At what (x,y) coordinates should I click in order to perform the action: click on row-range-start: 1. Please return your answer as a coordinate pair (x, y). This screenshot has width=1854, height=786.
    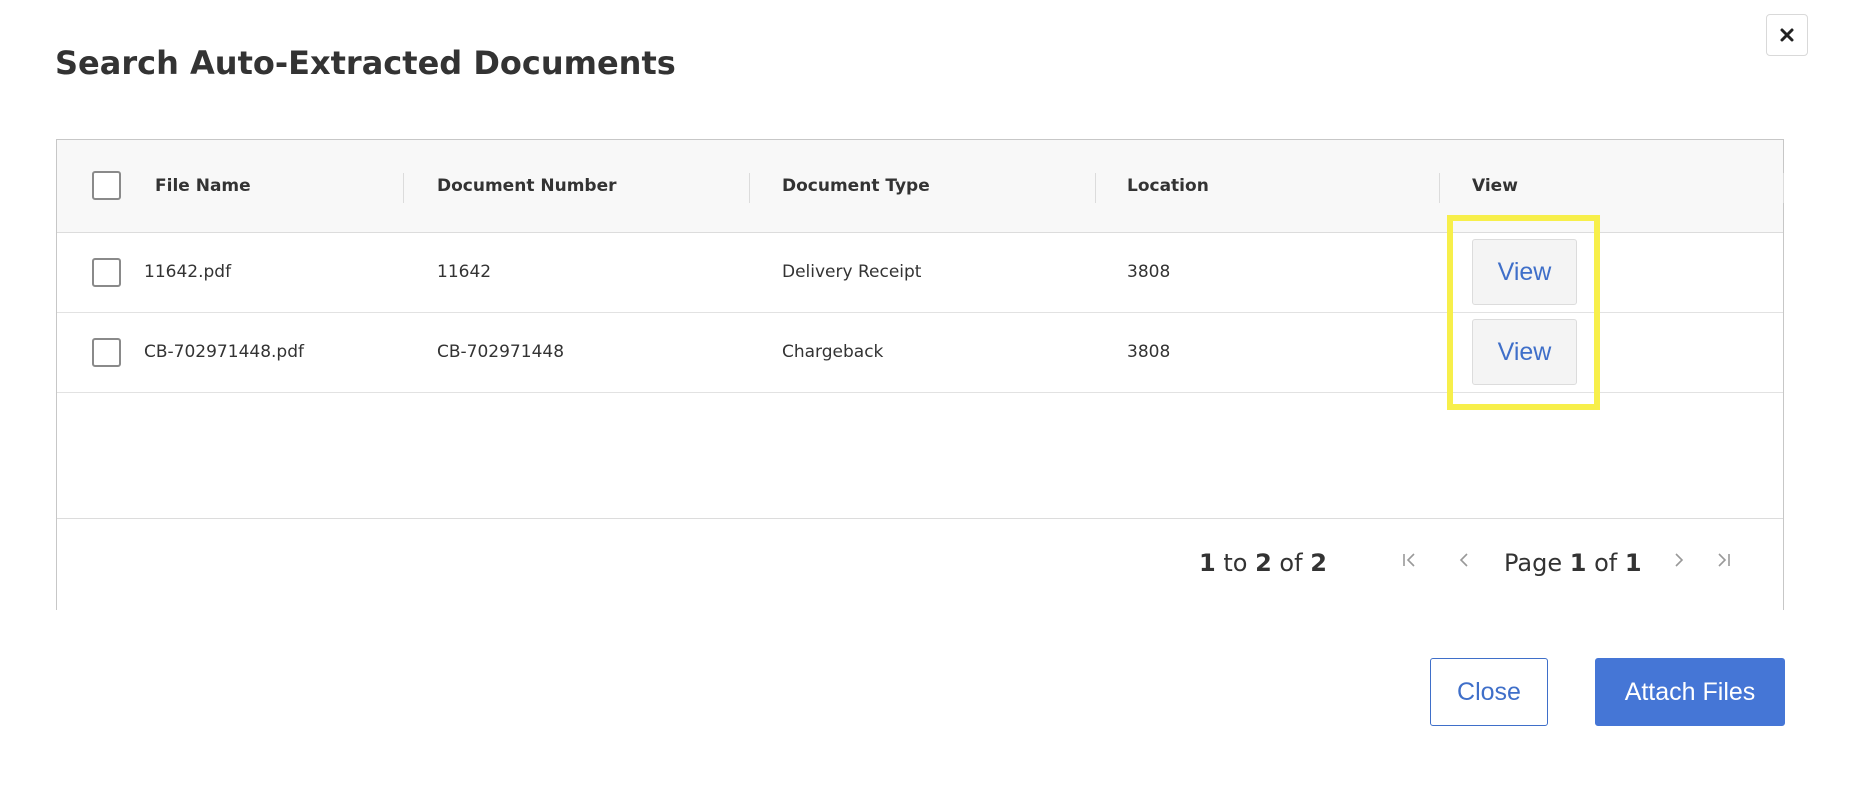
    Looking at the image, I should click on (1207, 563).